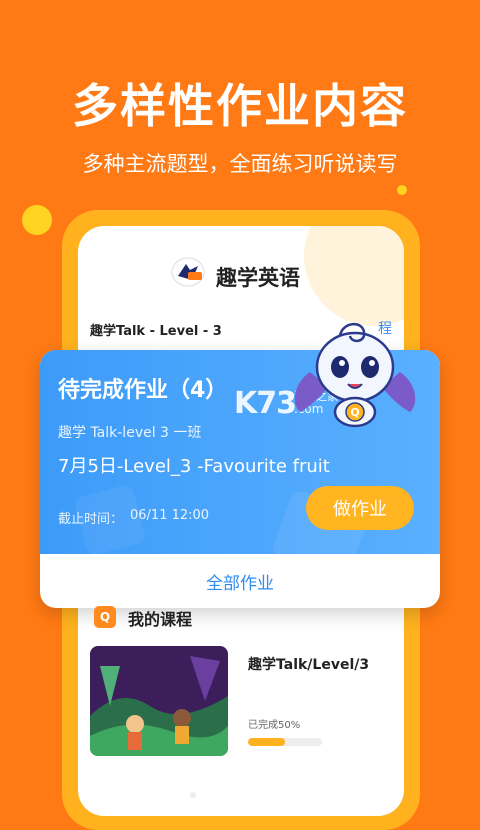  I want to click on course-name: 趣学Talk/Level/3, so click(308, 664).